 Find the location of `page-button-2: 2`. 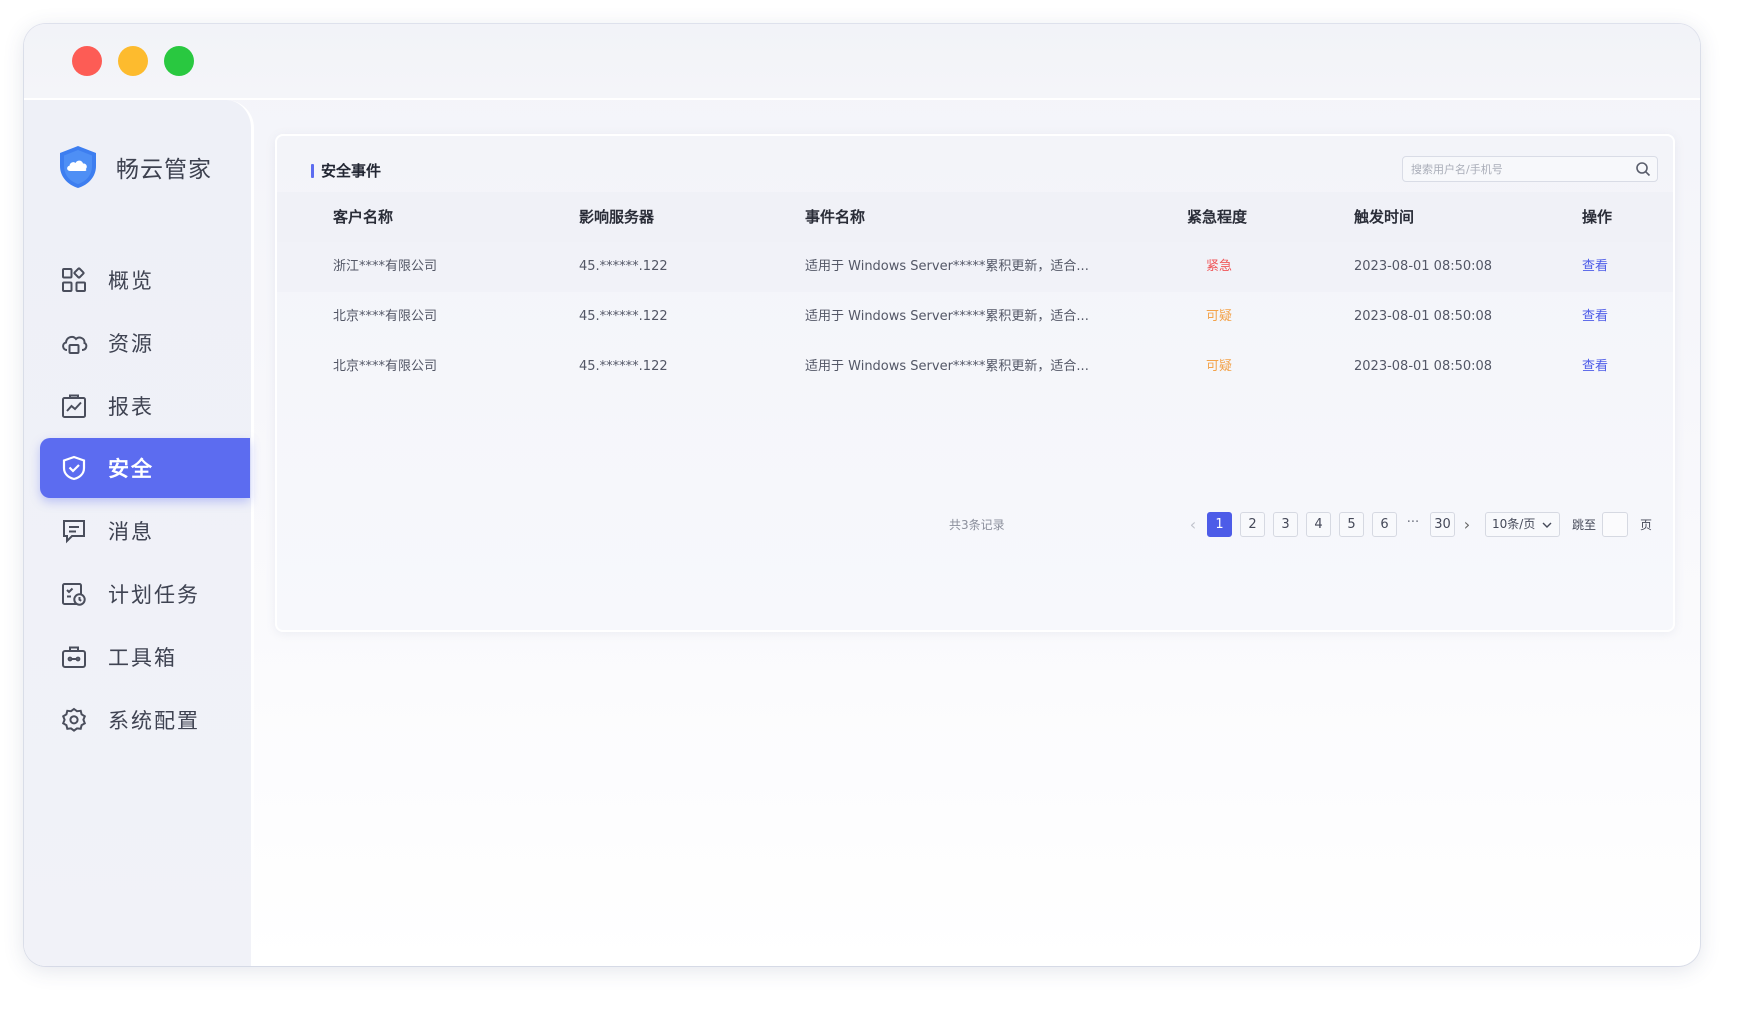

page-button-2: 2 is located at coordinates (1252, 524).